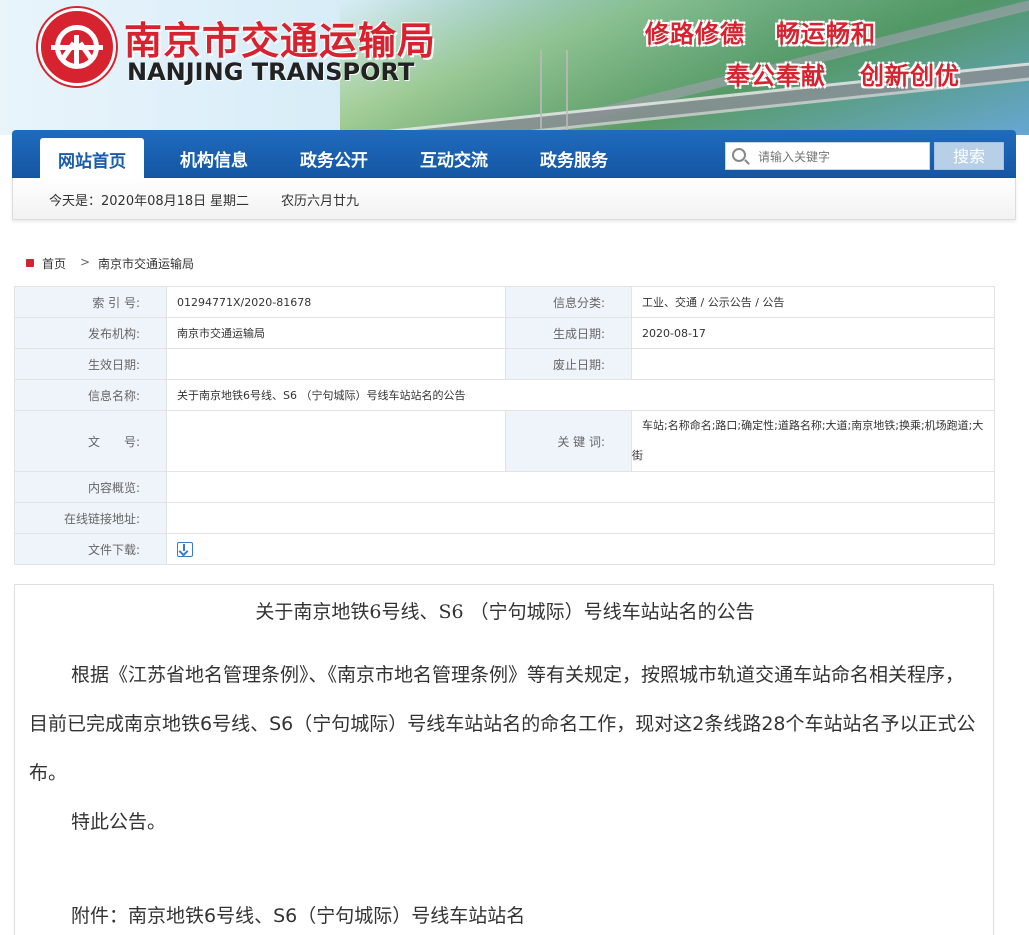 This screenshot has width=1029, height=935. What do you see at coordinates (214, 158) in the screenshot?
I see `nav-item-organization: 机构信息` at bounding box center [214, 158].